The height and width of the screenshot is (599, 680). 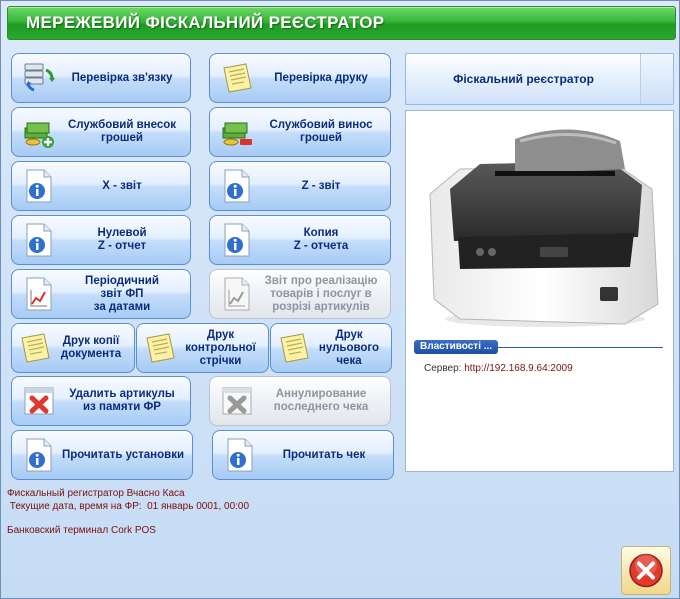 What do you see at coordinates (122, 77) in the screenshot?
I see `check-connection-label: Перевірка зв'язку` at bounding box center [122, 77].